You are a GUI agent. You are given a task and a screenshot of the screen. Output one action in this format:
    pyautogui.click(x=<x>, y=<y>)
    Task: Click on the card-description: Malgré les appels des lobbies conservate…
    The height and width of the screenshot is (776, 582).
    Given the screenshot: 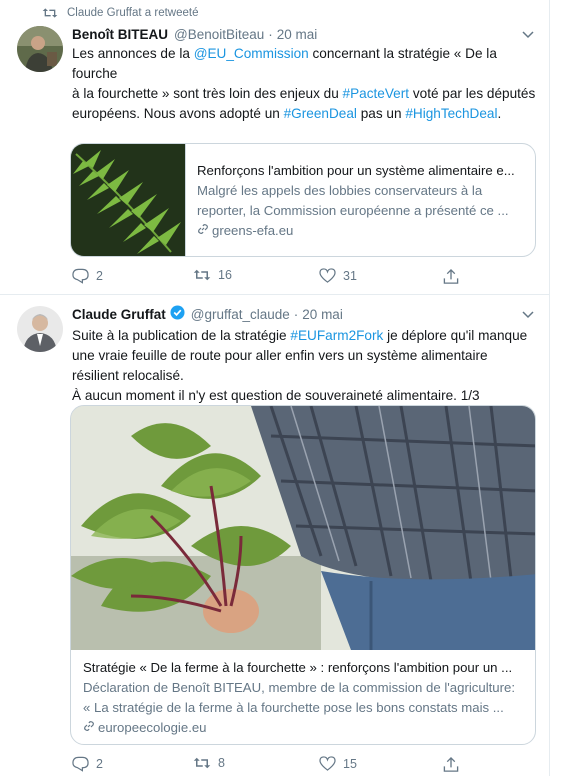 What is the action you would take?
    pyautogui.click(x=340, y=190)
    